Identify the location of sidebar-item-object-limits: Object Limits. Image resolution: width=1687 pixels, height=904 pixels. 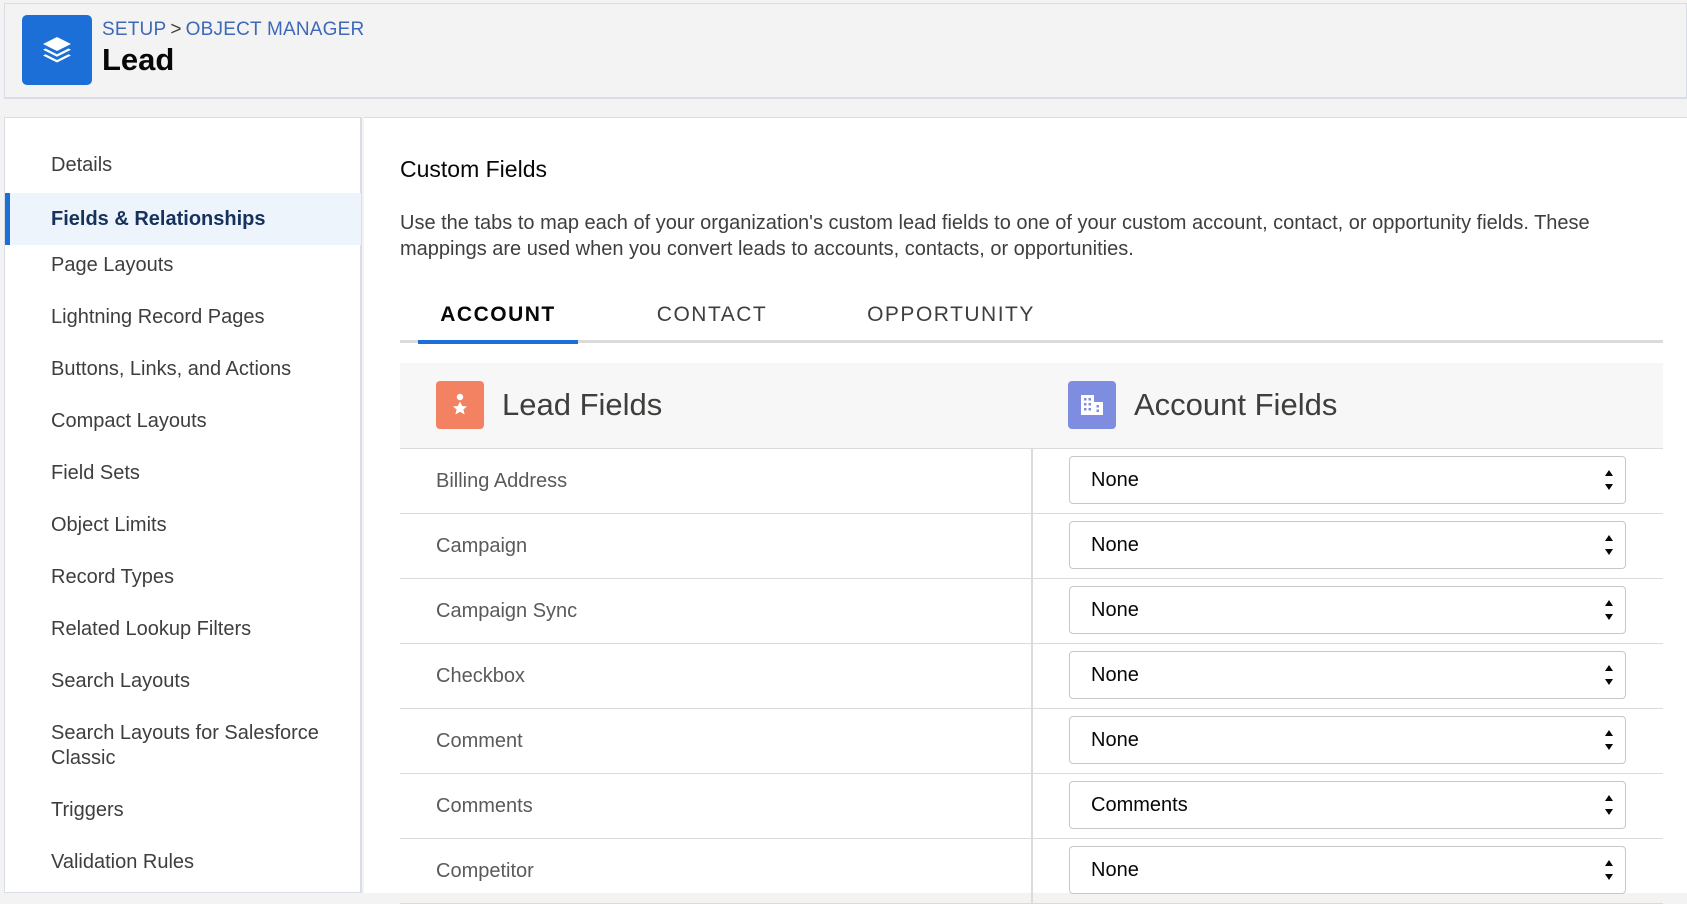
(183, 525).